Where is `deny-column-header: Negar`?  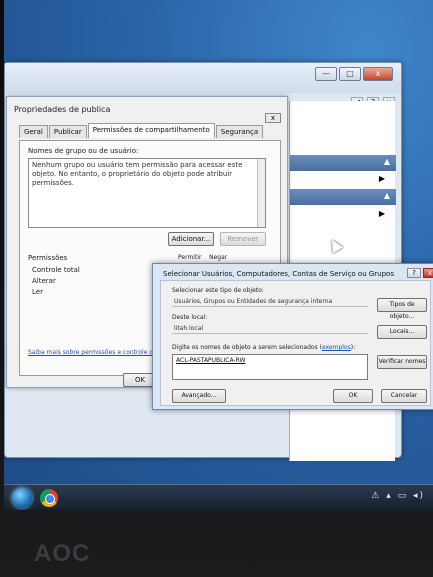 deny-column-header: Negar is located at coordinates (218, 257).